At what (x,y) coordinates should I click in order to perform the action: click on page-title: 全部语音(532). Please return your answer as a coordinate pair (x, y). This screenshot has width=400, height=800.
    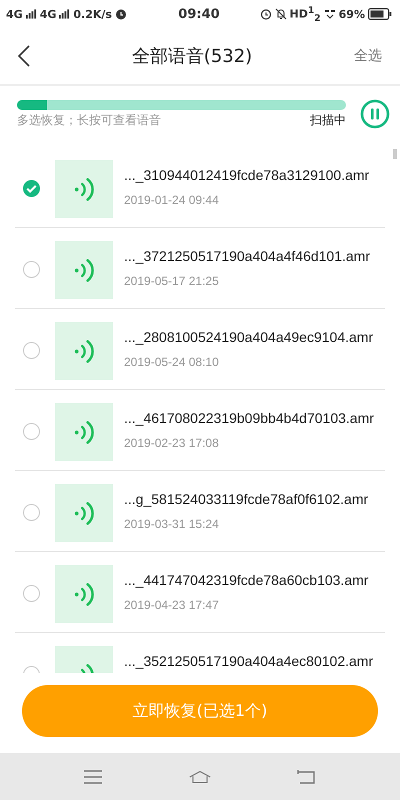
    Looking at the image, I should click on (192, 56).